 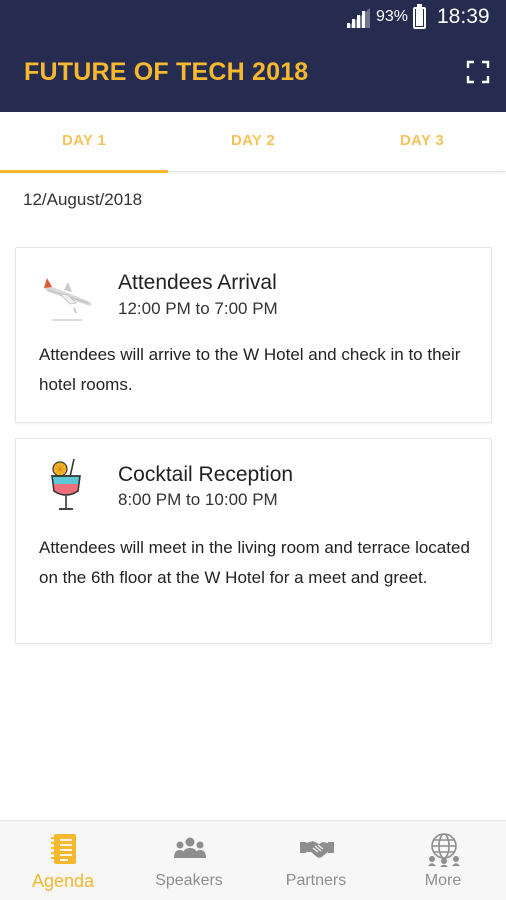 What do you see at coordinates (197, 282) in the screenshot?
I see `event-title: Attendees Arrival` at bounding box center [197, 282].